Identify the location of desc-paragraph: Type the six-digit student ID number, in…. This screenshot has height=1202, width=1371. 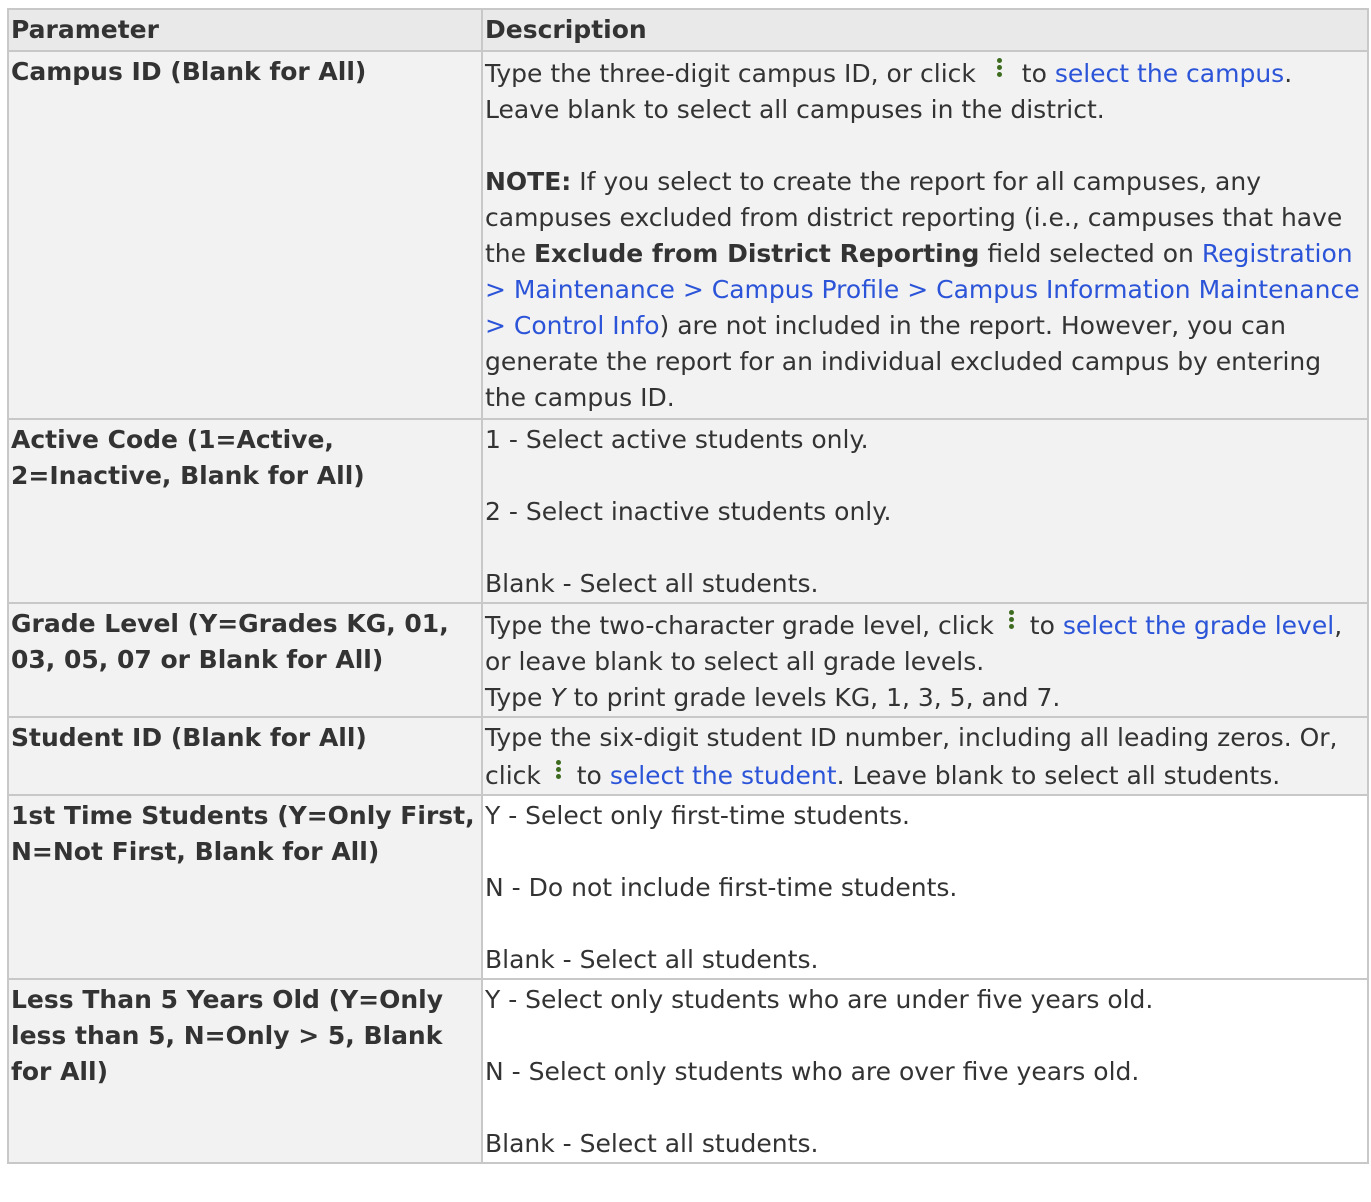
(926, 757).